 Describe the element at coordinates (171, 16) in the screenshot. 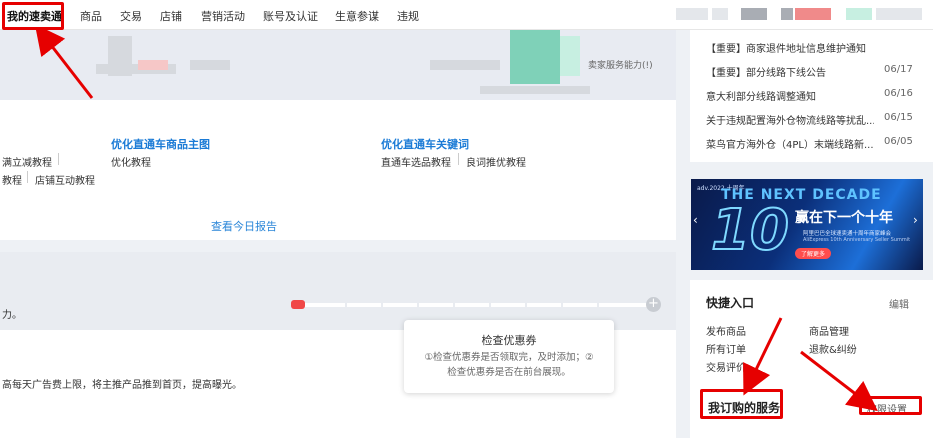

I see `nav-store: 店铺` at that location.